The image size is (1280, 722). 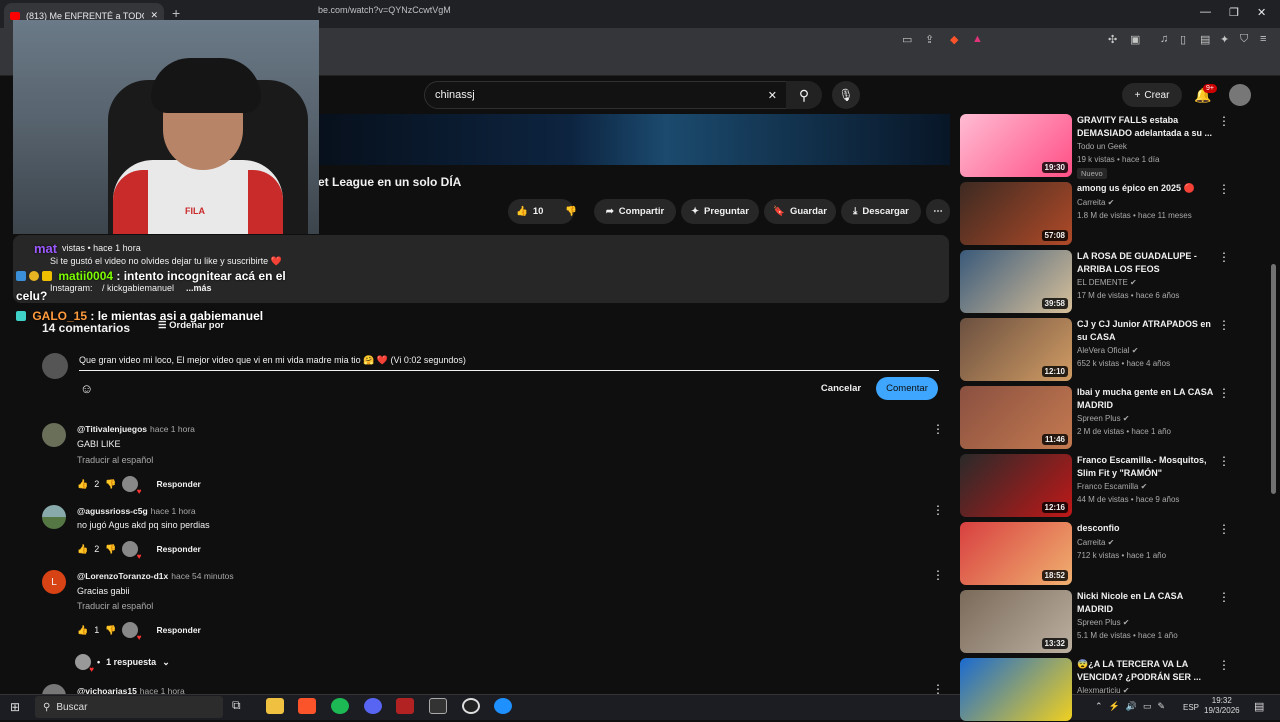 I want to click on discord-icon, so click(x=373, y=706).